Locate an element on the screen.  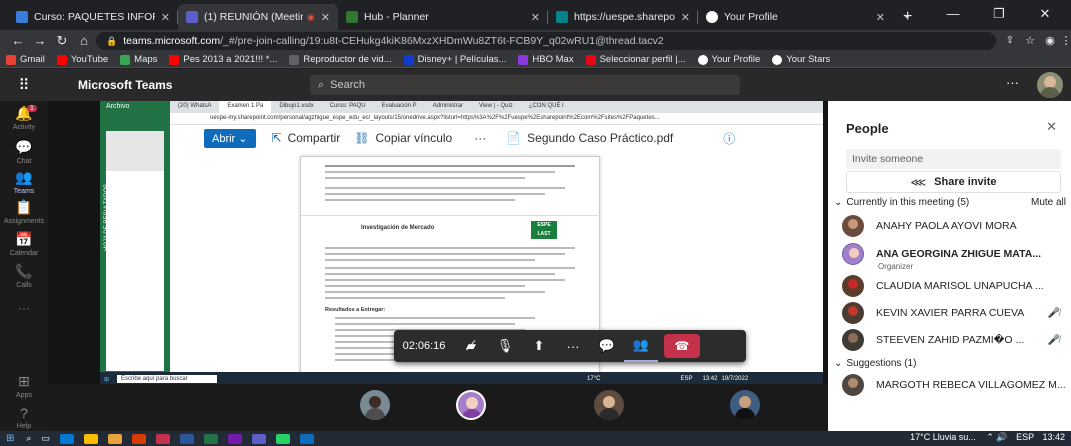
espe-logo: ESPE LAST is located at coordinates (544, 230).